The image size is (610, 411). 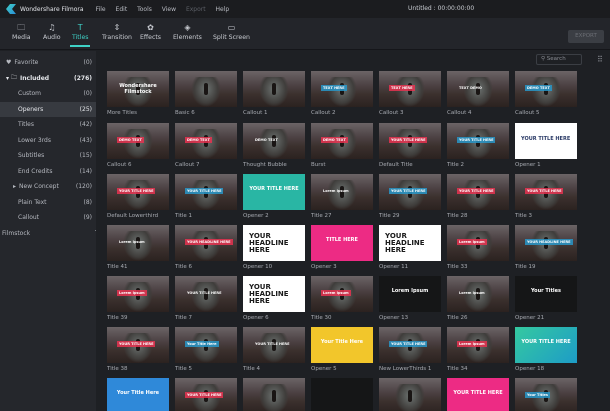 I want to click on title-tile: YOUR TITLE HERE Title 38, so click(x=138, y=349).